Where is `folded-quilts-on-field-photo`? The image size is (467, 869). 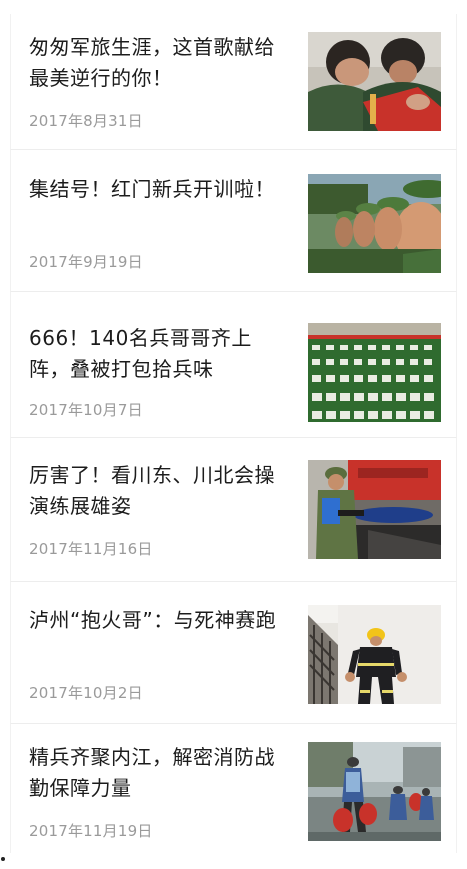
folded-quilts-on-field-photo is located at coordinates (374, 372).